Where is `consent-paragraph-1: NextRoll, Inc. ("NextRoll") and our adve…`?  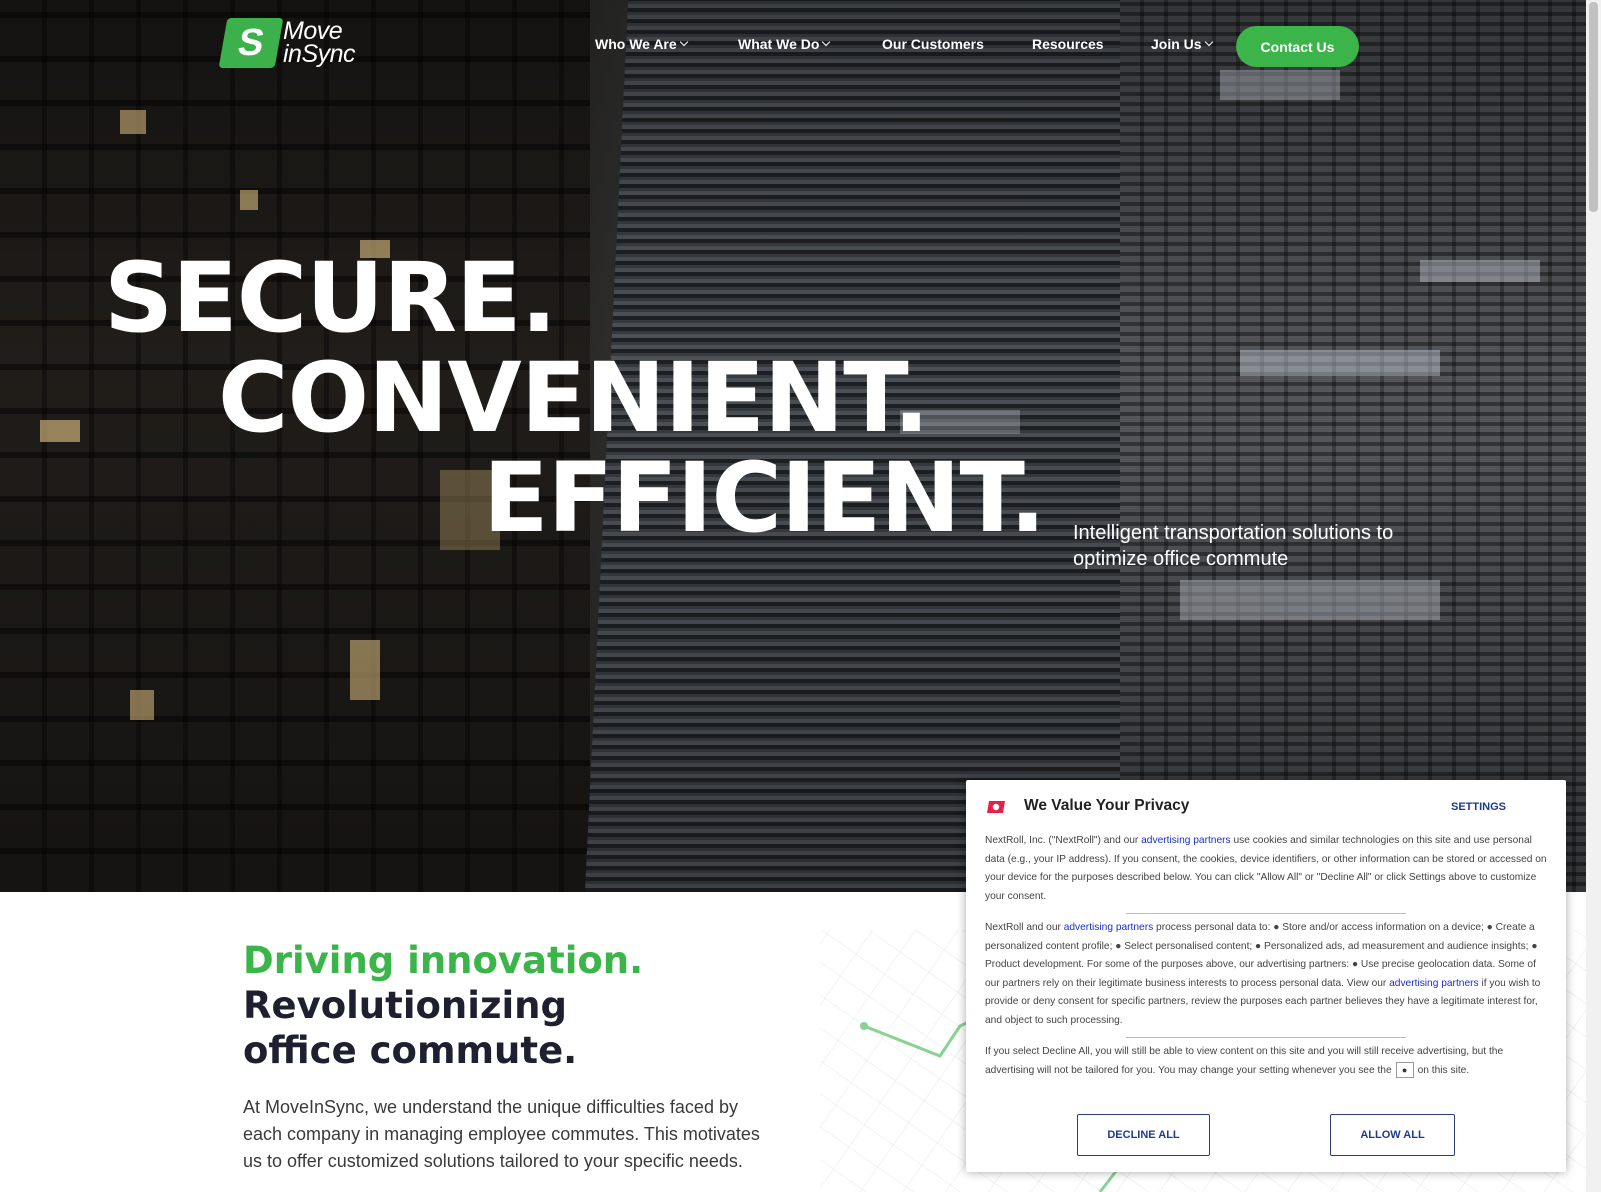
consent-paragraph-1: NextRoll, Inc. ("NextRoll") and our adve… is located at coordinates (1266, 869).